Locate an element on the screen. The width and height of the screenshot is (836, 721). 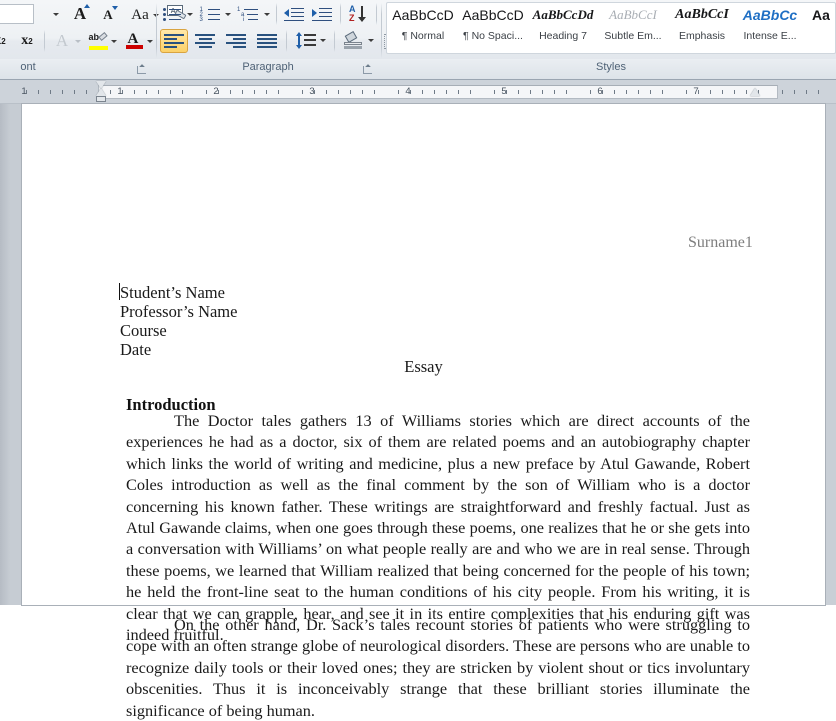
numbering-button: 1 2 3 is located at coordinates (210, 14).